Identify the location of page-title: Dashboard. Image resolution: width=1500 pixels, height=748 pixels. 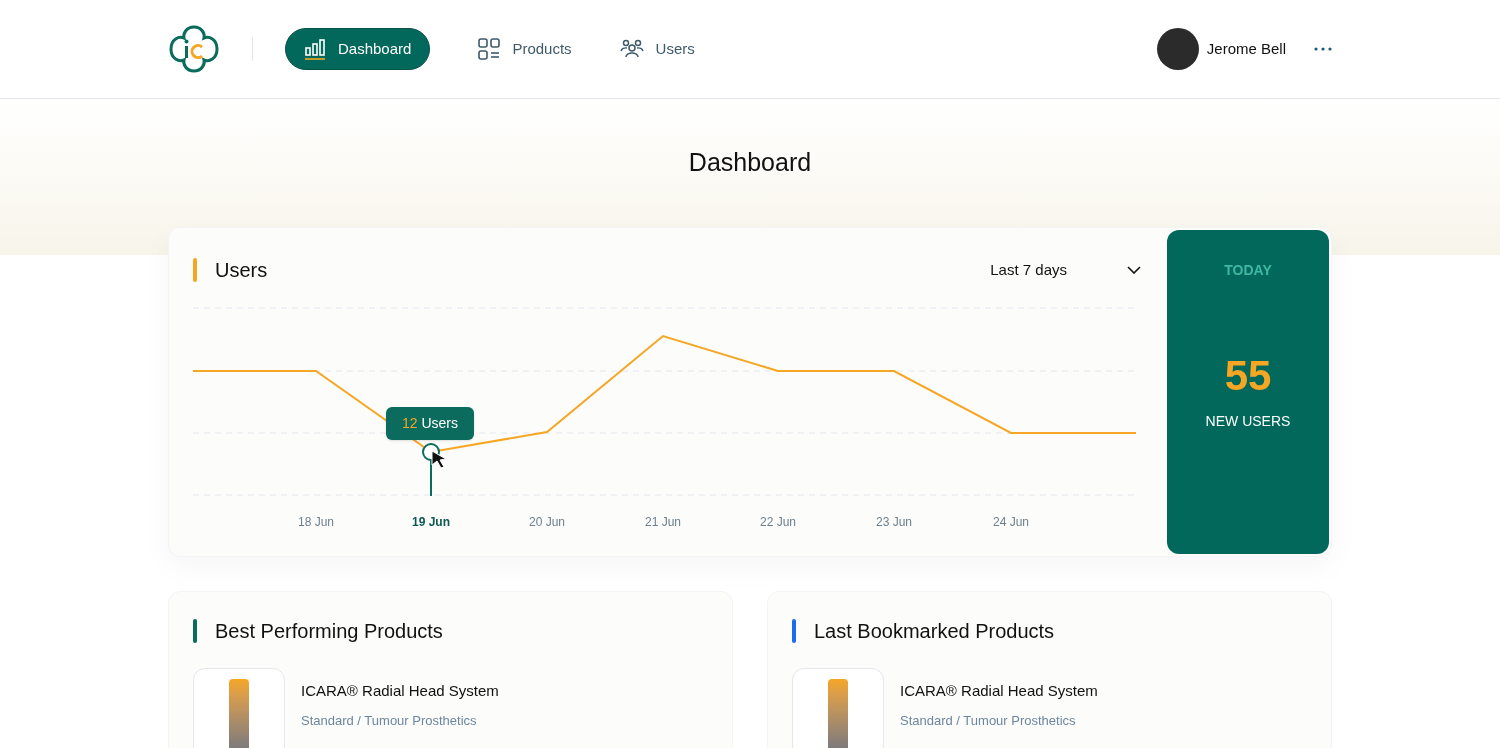
(750, 163).